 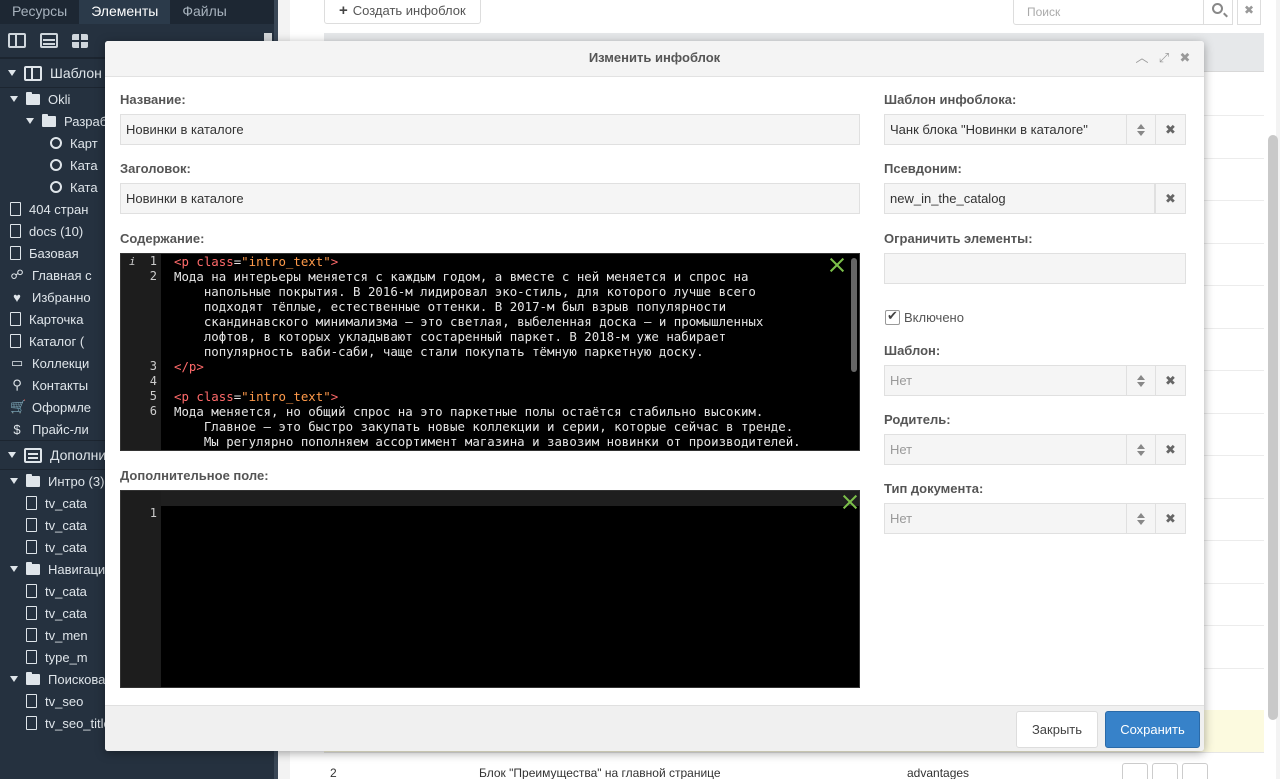 What do you see at coordinates (600, 772) in the screenshot?
I see `row-name: Блок "Преимущества" на главной странице` at bounding box center [600, 772].